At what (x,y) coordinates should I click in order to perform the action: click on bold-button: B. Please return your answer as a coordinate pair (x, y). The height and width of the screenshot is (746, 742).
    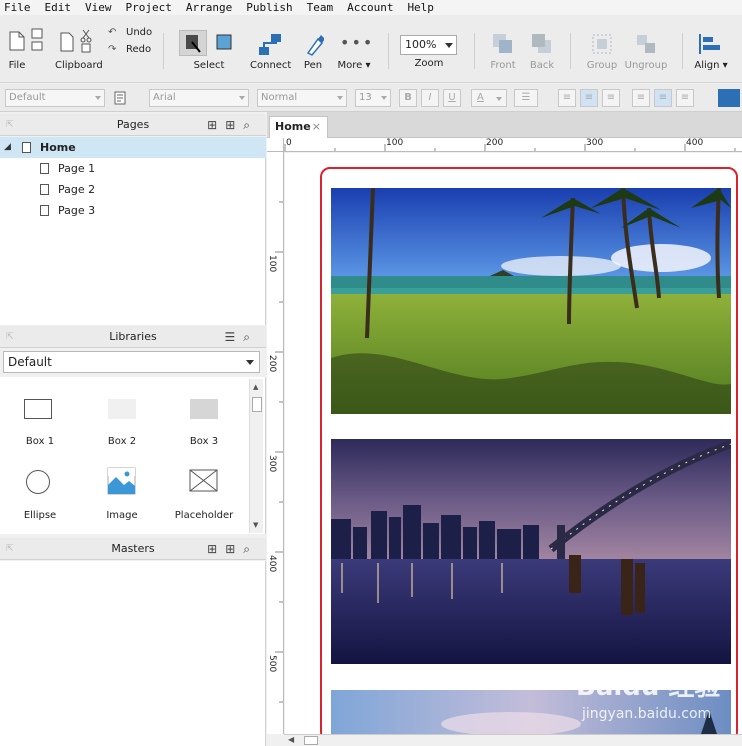
    Looking at the image, I should click on (408, 98).